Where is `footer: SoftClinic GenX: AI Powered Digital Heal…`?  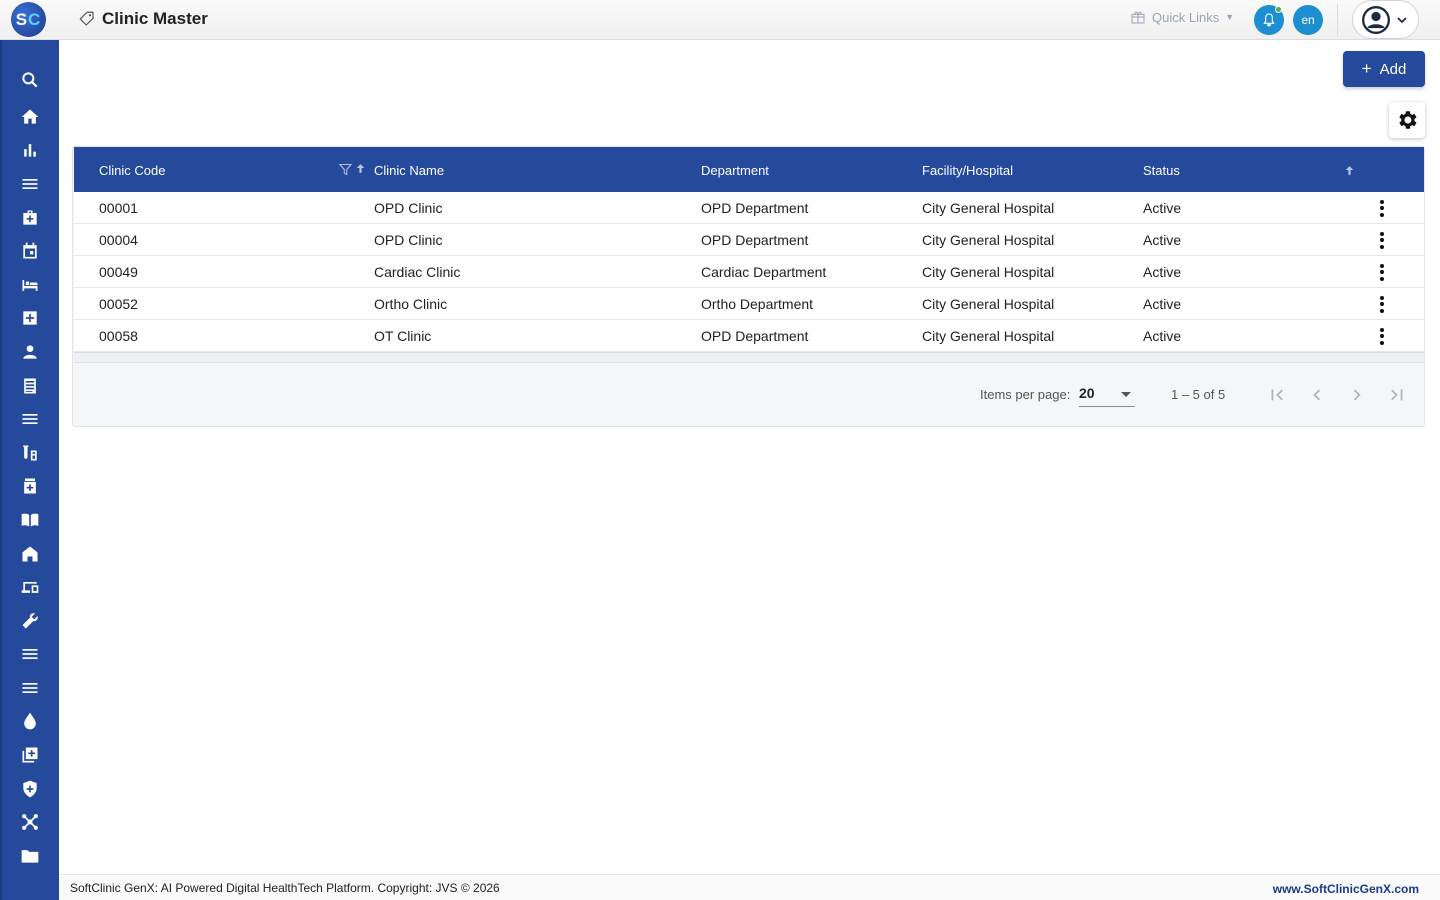 footer: SoftClinic GenX: AI Powered Digital Heal… is located at coordinates (749, 887).